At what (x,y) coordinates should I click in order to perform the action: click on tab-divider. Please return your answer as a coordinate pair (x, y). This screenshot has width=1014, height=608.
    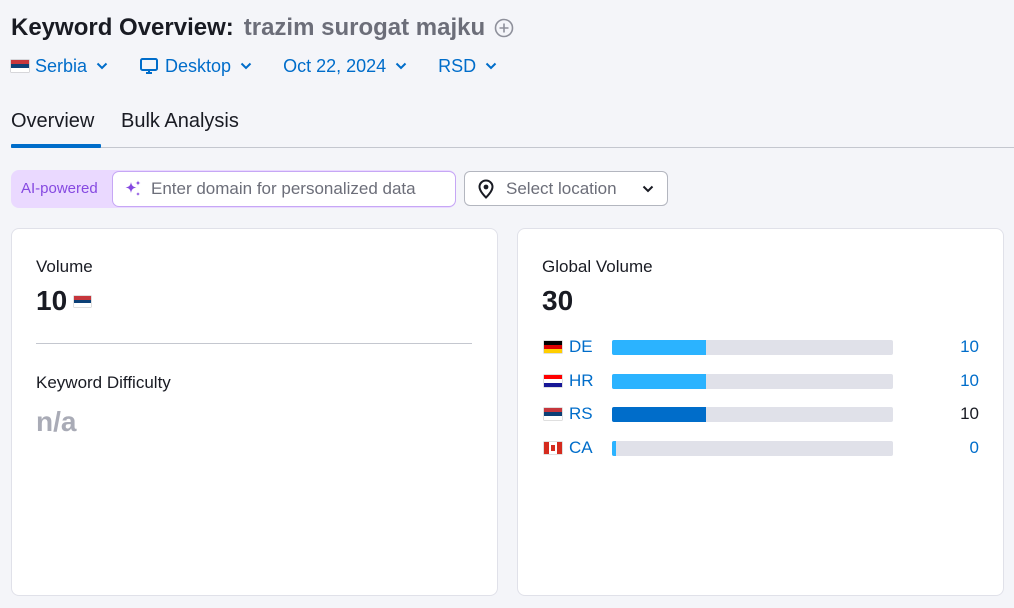
    Looking at the image, I should click on (512, 147).